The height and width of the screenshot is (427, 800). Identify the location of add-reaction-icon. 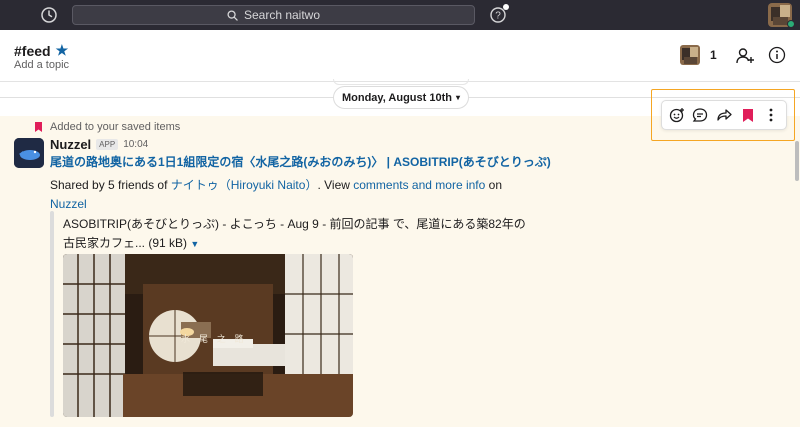
(676, 115).